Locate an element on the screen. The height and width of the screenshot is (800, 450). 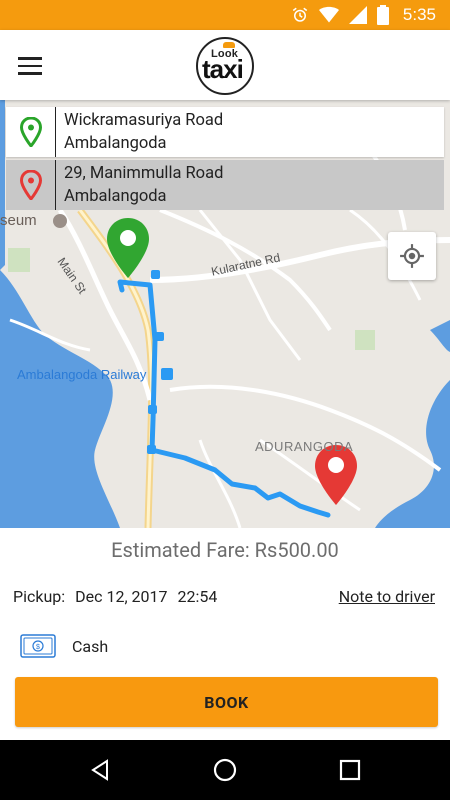
wifi-icon is located at coordinates (328, 14).